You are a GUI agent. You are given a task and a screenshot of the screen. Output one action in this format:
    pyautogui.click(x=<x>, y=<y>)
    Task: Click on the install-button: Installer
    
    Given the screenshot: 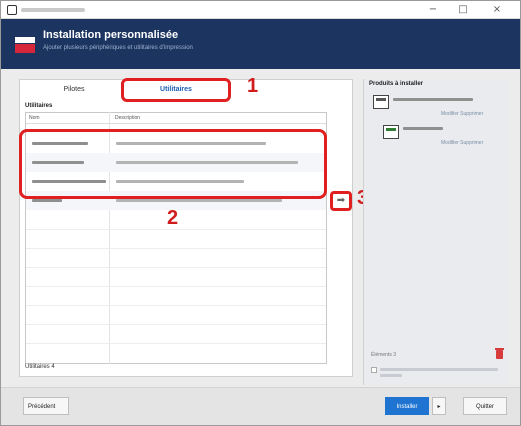 What is the action you would take?
    pyautogui.click(x=407, y=406)
    